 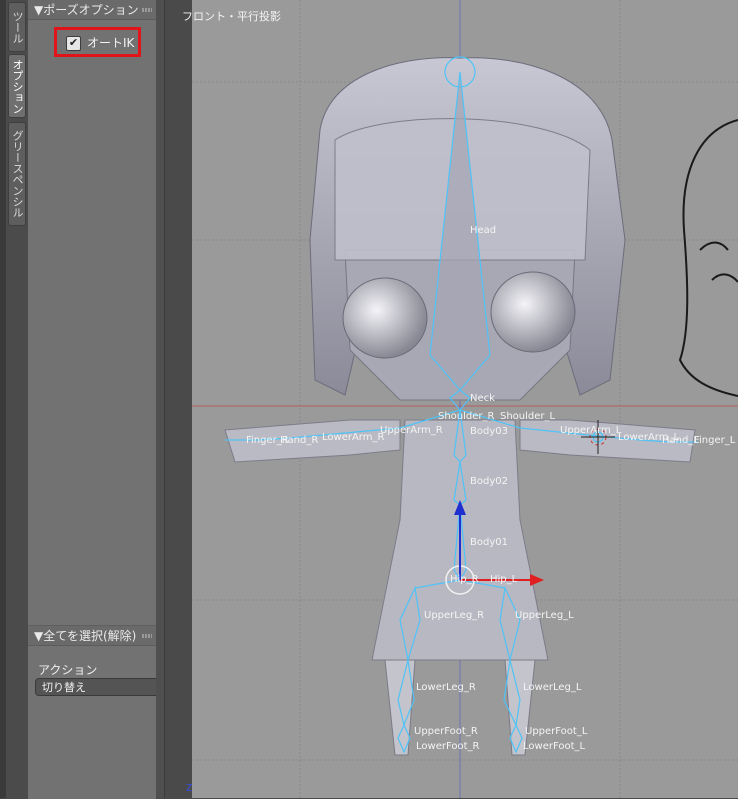 I want to click on select-all-header: ▼全てを選択(解除), so click(x=92, y=636).